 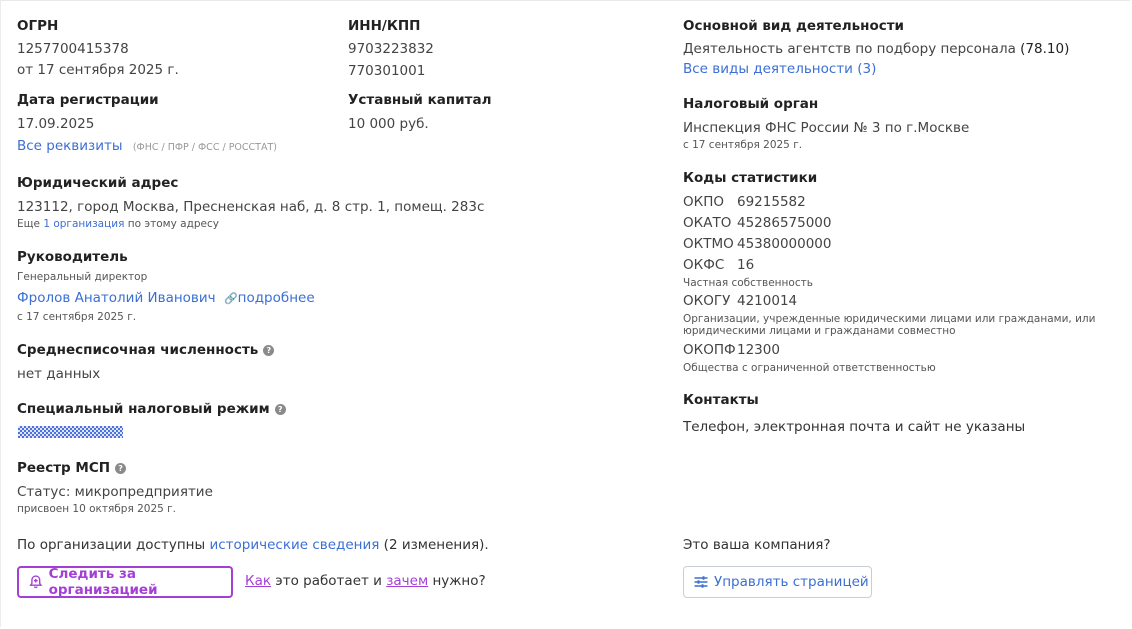 What do you see at coordinates (757, 223) in the screenshot?
I see `okato-row: ОКАТО 45286575000` at bounding box center [757, 223].